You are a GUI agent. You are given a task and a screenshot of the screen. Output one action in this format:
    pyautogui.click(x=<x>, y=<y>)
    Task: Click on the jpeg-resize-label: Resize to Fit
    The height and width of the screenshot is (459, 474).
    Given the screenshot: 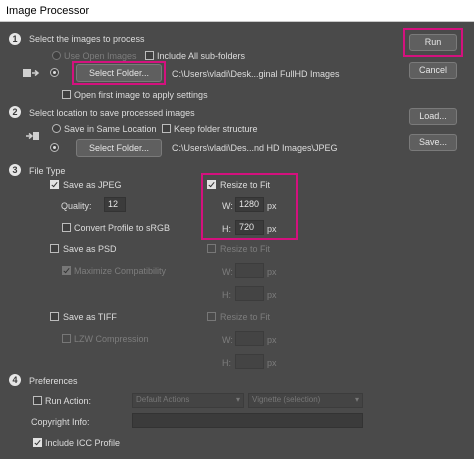 What is the action you would take?
    pyautogui.click(x=245, y=185)
    